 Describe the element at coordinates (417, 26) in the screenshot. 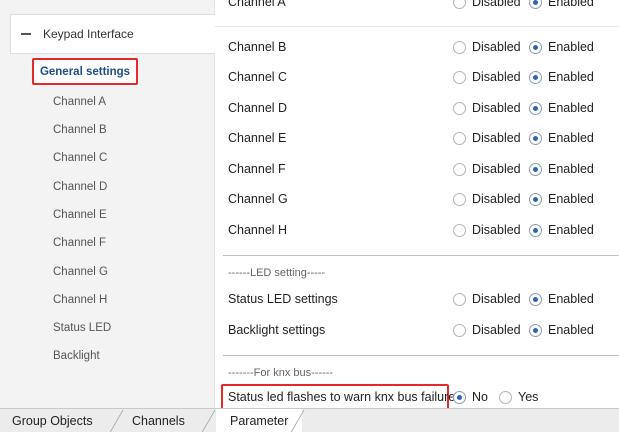

I see `divider` at that location.